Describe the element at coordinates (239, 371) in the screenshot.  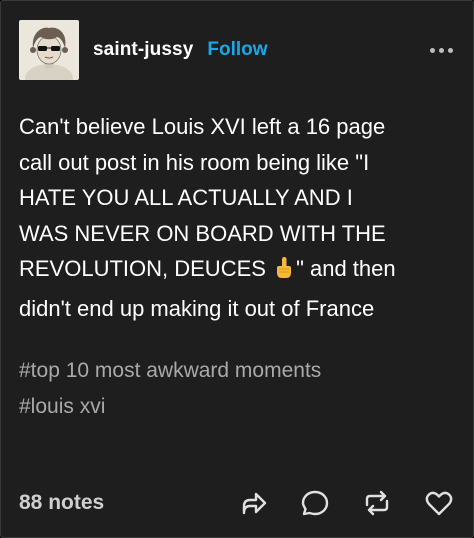
I see `tag-link: #top 10 most awkward moments` at that location.